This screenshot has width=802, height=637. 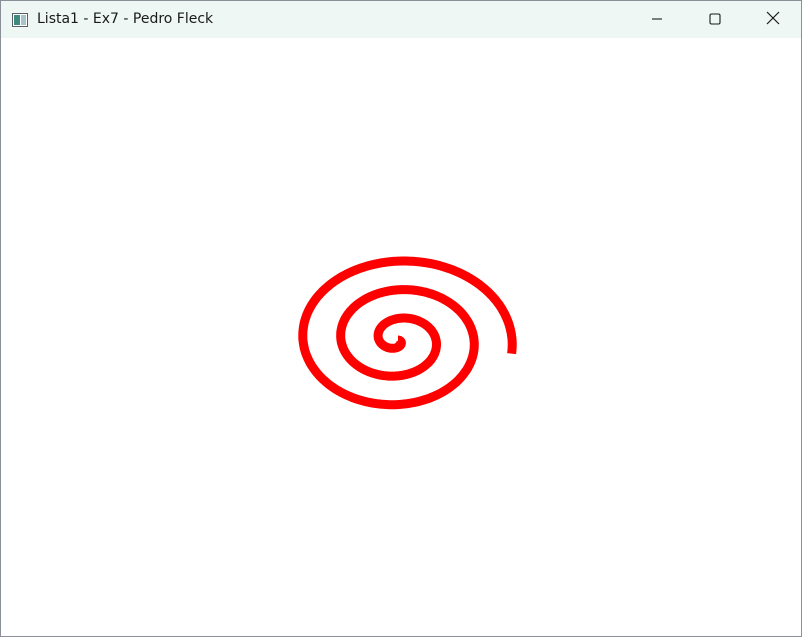 I want to click on window-title: Lista1 - Ex7 - Pedro Fleck, so click(x=125, y=19).